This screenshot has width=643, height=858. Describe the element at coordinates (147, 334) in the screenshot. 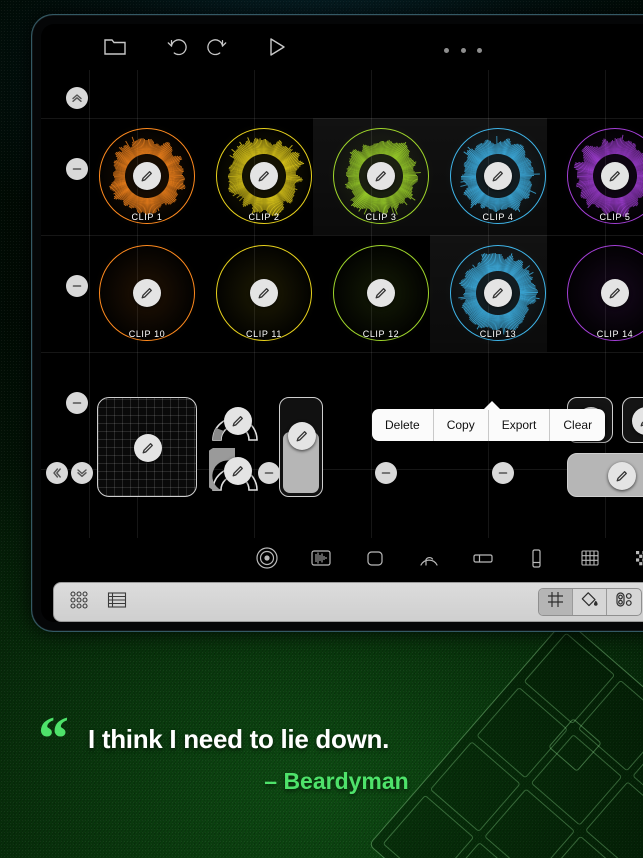

I see `clip-label: CLIP 10` at that location.